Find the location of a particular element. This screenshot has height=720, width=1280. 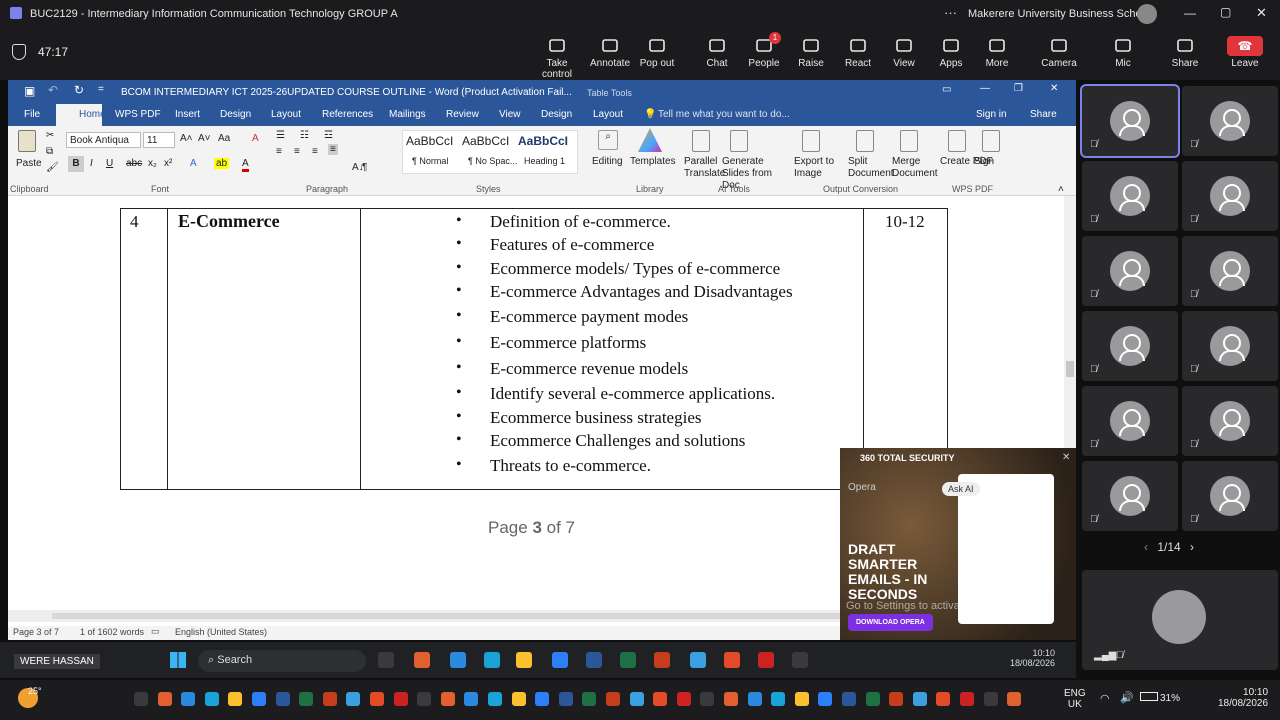

react-button: React is located at coordinates (858, 55).